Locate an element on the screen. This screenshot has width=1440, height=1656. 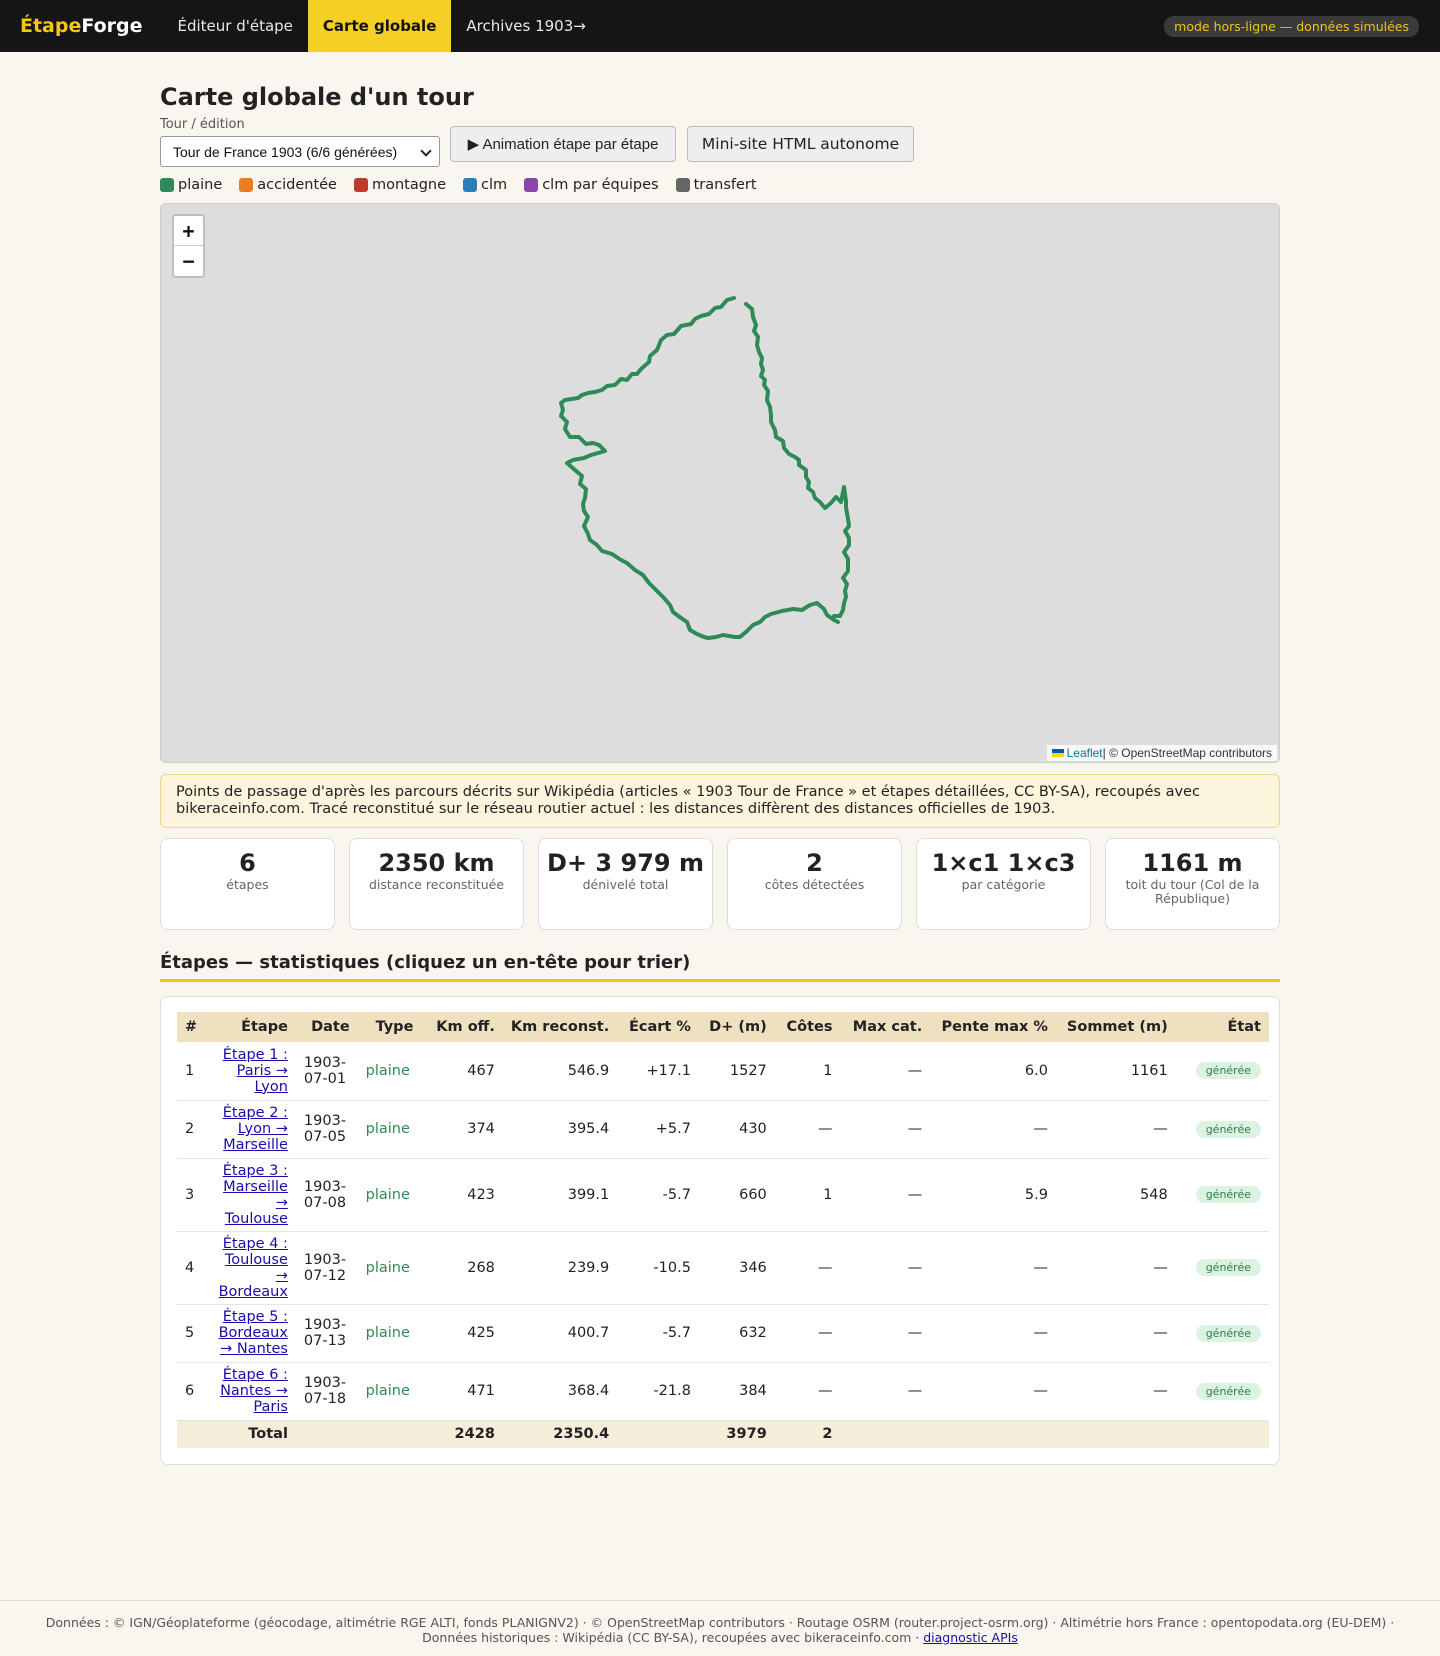
th-sommet: Sommet (m) is located at coordinates (1115, 1027).